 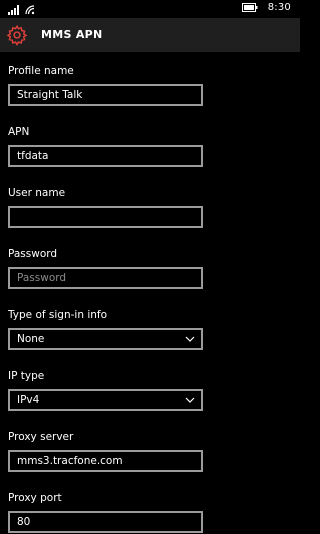 I want to click on status-right: 8:30, so click(x=266, y=7).